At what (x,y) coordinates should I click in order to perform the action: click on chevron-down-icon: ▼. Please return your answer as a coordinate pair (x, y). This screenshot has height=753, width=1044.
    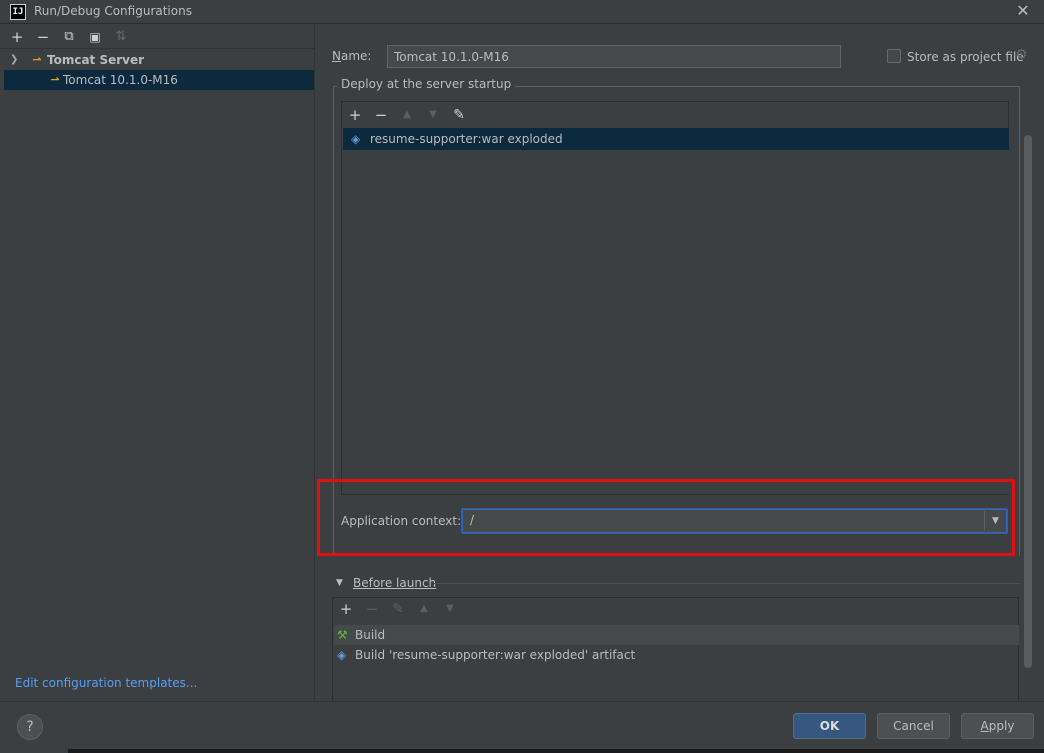
    Looking at the image, I should click on (995, 521).